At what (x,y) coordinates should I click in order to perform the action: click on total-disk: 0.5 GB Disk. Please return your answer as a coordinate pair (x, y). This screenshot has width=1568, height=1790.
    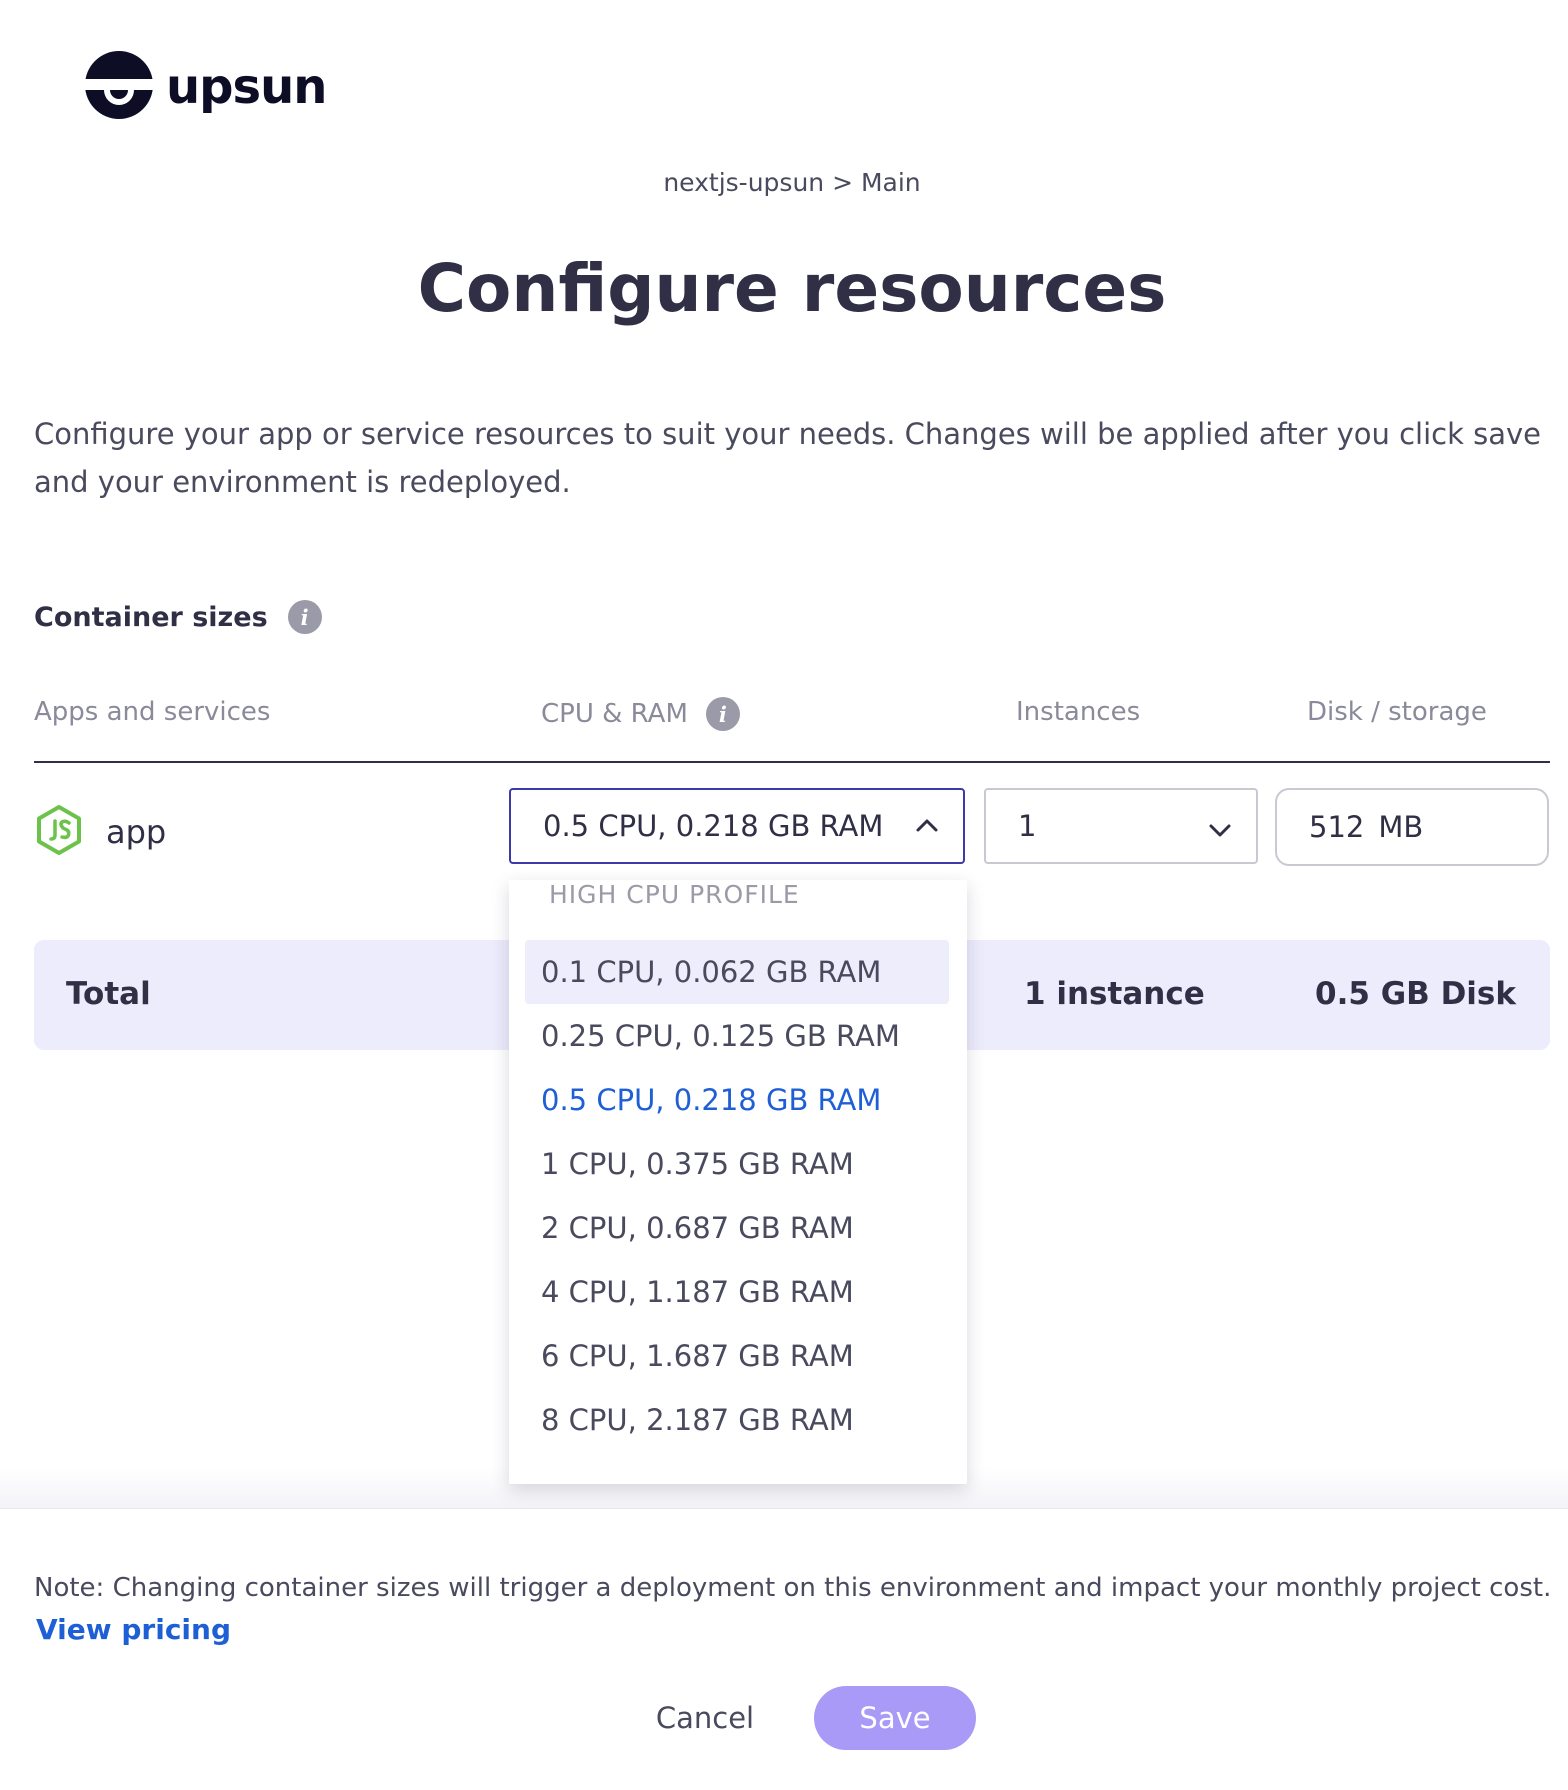
    Looking at the image, I should click on (1416, 994).